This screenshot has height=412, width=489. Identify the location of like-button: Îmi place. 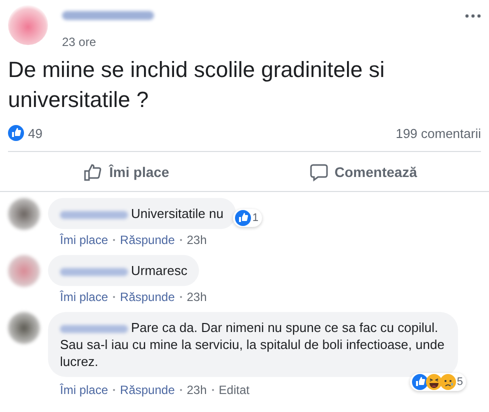
(126, 172).